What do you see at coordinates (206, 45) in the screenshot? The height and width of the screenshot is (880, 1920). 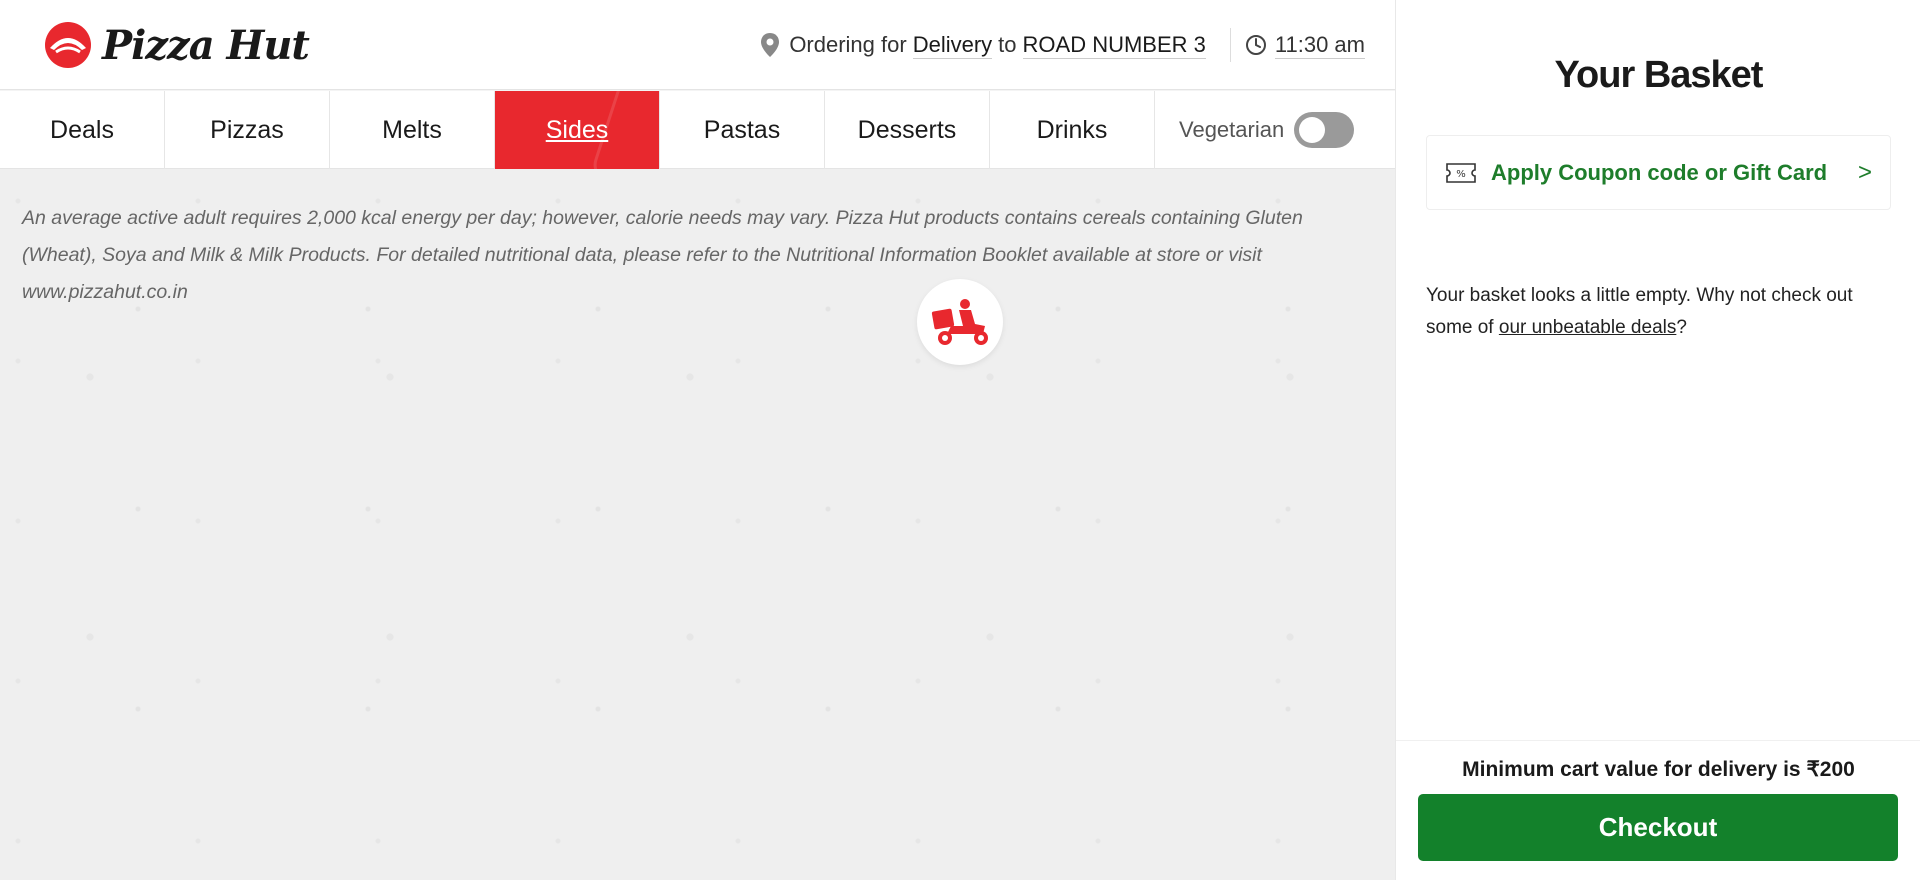 I see `logo-wordmark: Pizza Hut` at bounding box center [206, 45].